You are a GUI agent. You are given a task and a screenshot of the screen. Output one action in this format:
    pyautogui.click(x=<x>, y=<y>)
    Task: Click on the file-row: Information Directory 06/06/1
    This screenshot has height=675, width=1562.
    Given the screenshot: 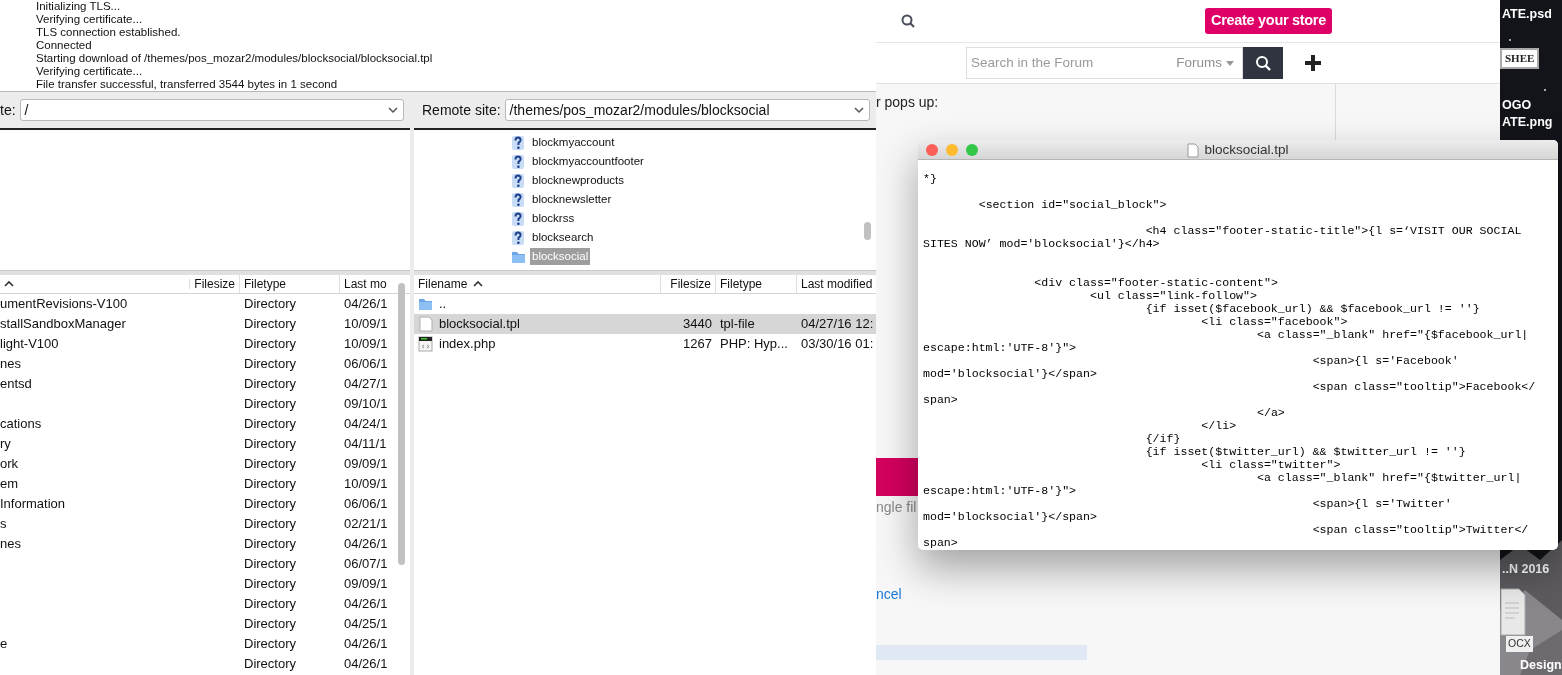 What is the action you would take?
    pyautogui.click(x=205, y=504)
    